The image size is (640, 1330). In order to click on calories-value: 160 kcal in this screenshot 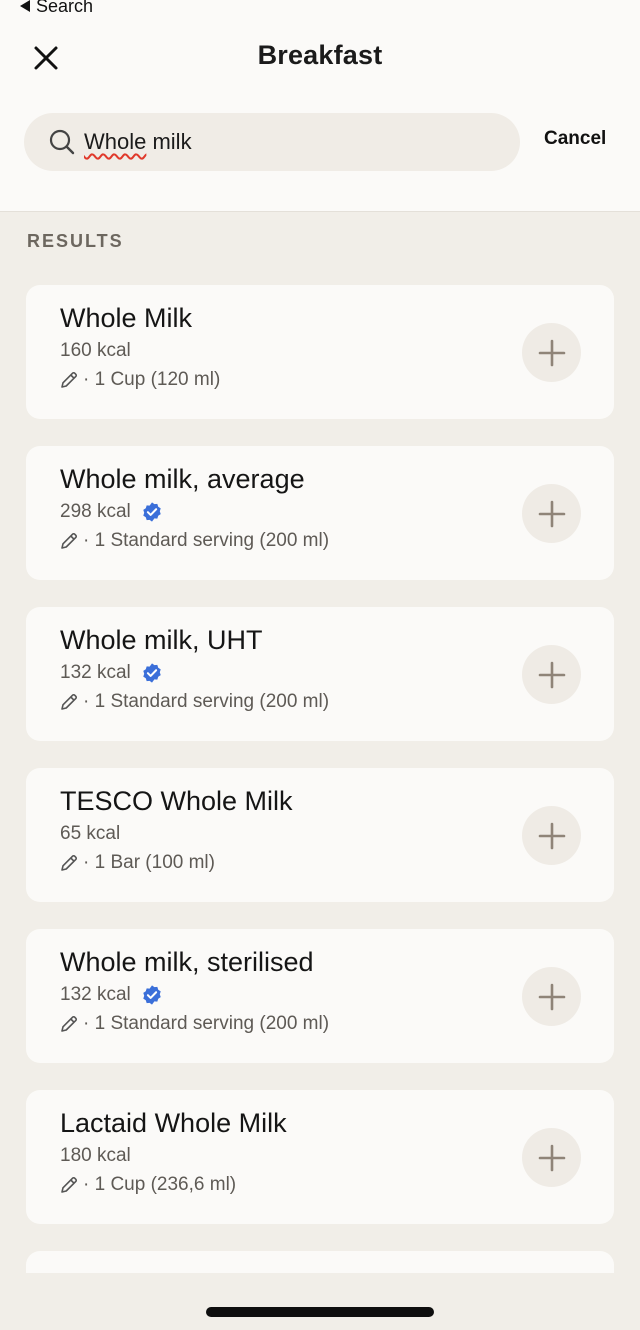, I will do `click(95, 350)`.